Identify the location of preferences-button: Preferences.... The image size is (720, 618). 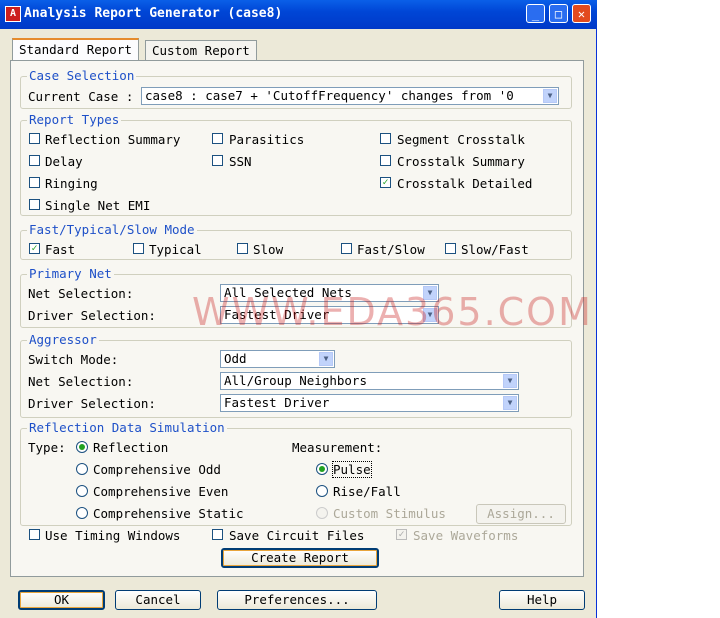
(297, 600).